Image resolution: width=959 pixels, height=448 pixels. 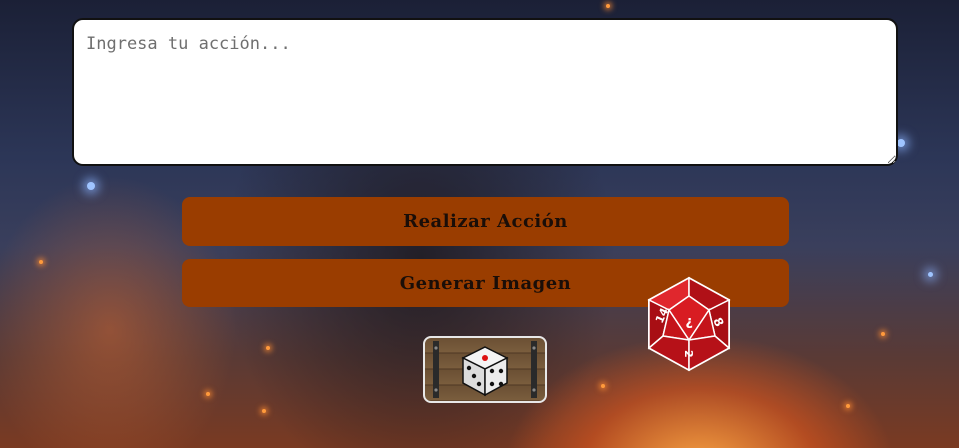 I want to click on dice-chest-icon, so click(x=485, y=369).